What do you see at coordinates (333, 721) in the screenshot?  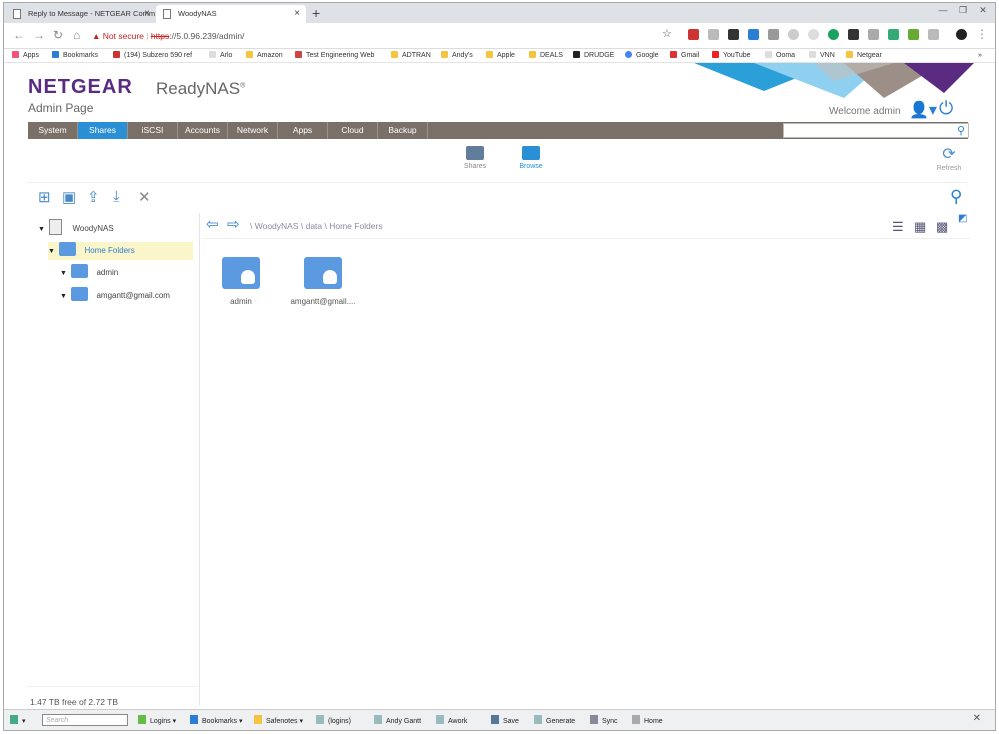 I see `toolbar-logins-list: (logins)` at bounding box center [333, 721].